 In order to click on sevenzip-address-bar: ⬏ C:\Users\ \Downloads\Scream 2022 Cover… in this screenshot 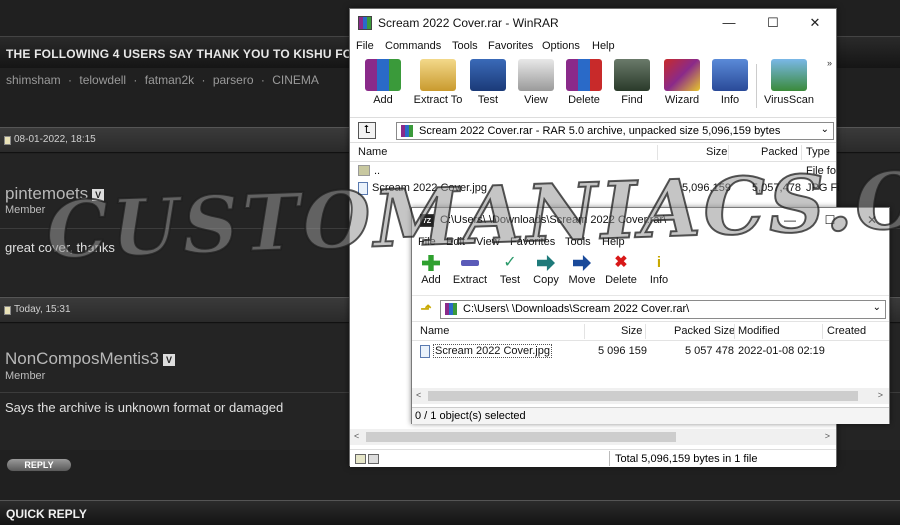, I will do `click(650, 309)`.